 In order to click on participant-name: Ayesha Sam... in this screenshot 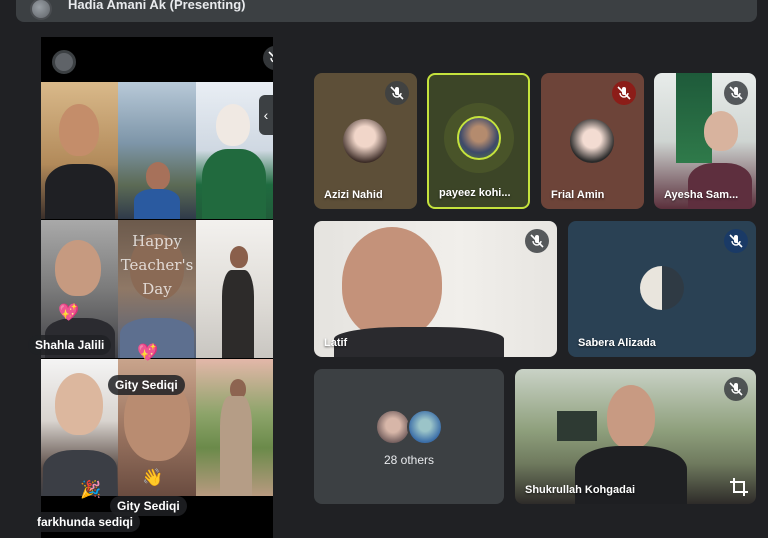, I will do `click(701, 195)`.